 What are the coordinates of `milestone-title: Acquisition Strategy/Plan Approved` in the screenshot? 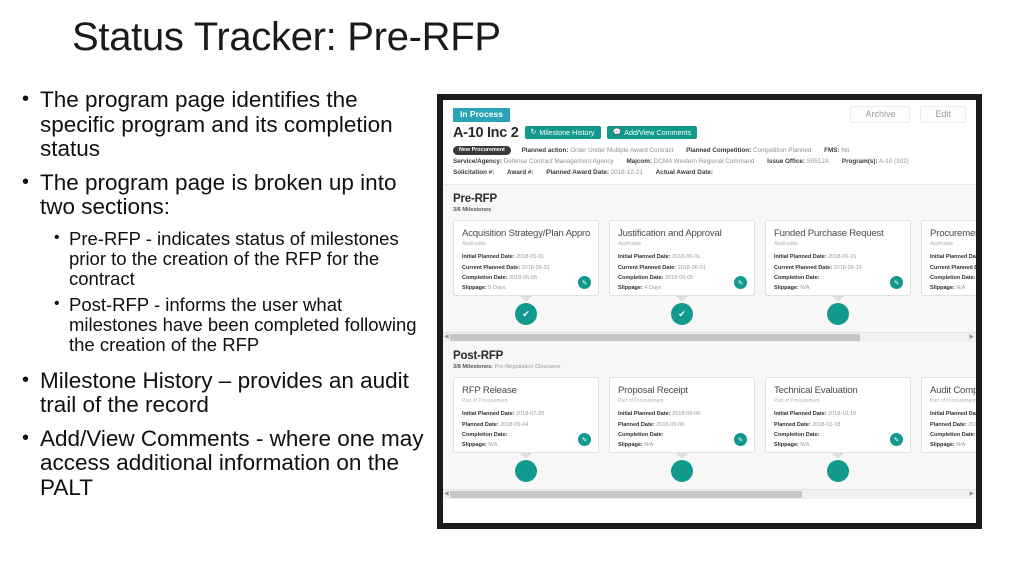 It's located at (526, 234).